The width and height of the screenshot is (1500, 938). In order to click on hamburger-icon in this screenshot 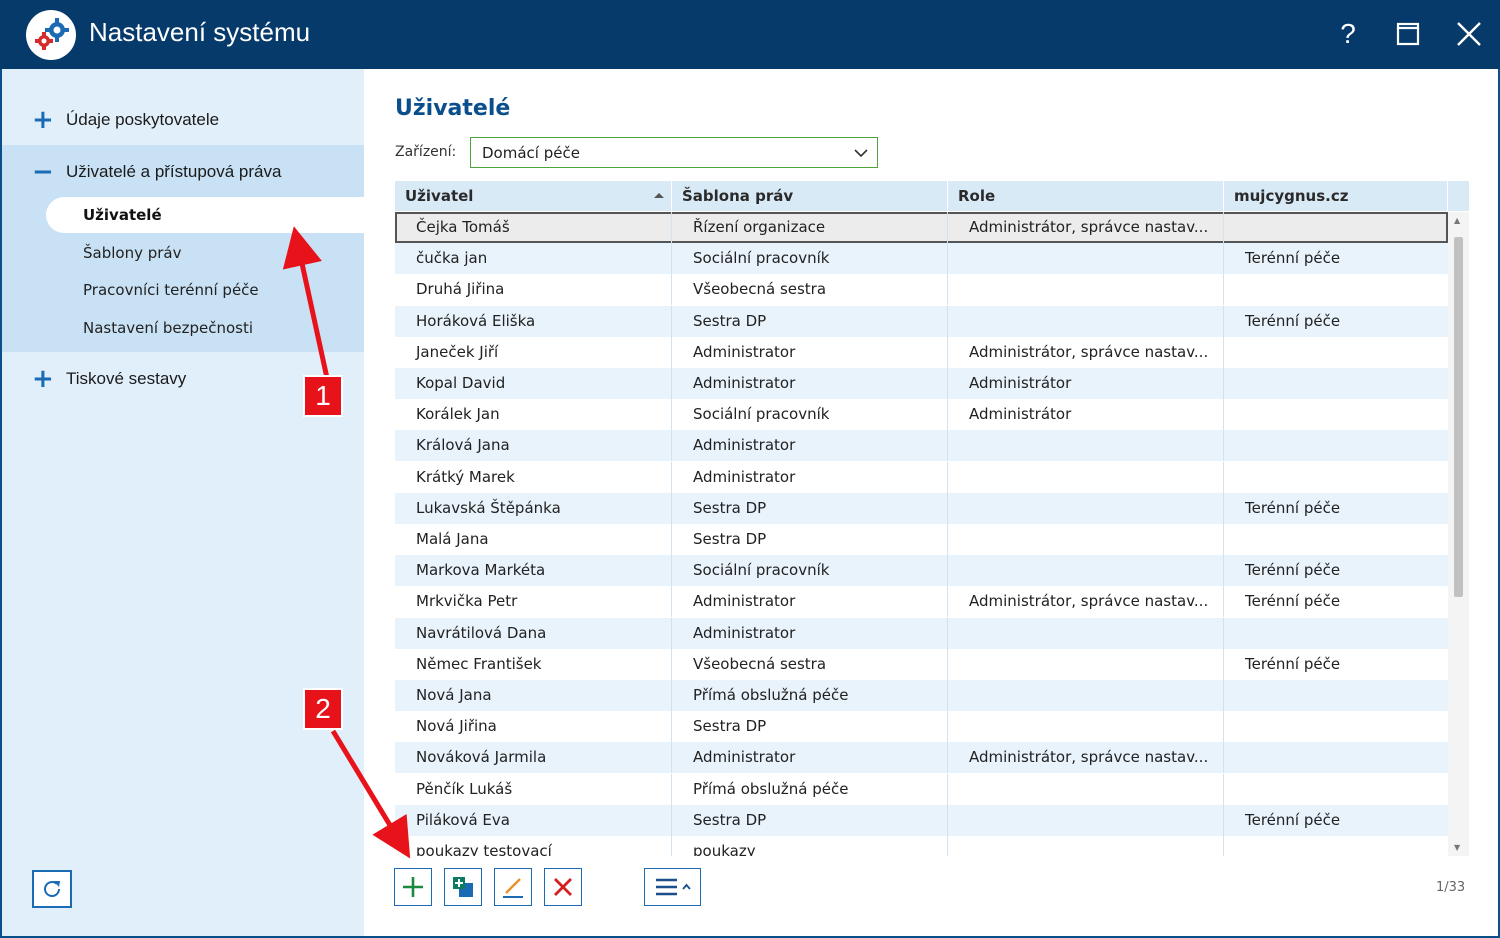, I will do `click(673, 887)`.